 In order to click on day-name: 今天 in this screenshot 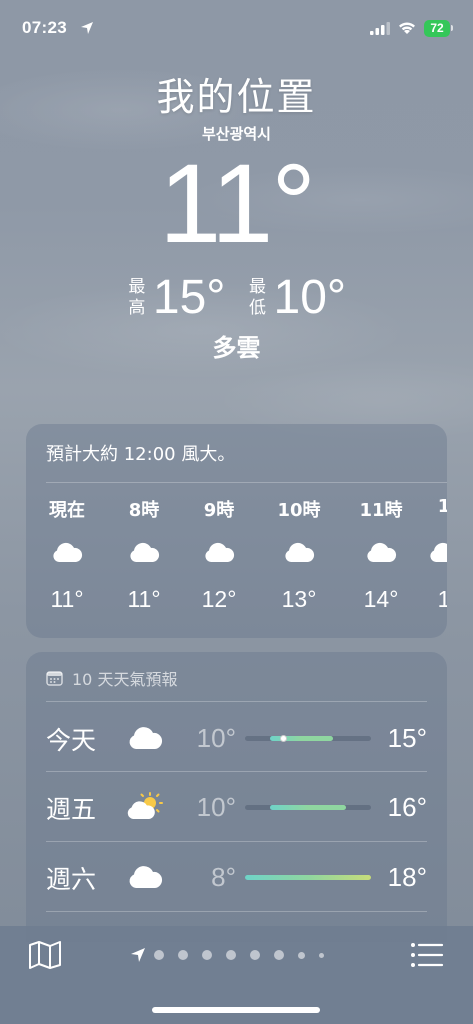, I will do `click(71, 740)`.